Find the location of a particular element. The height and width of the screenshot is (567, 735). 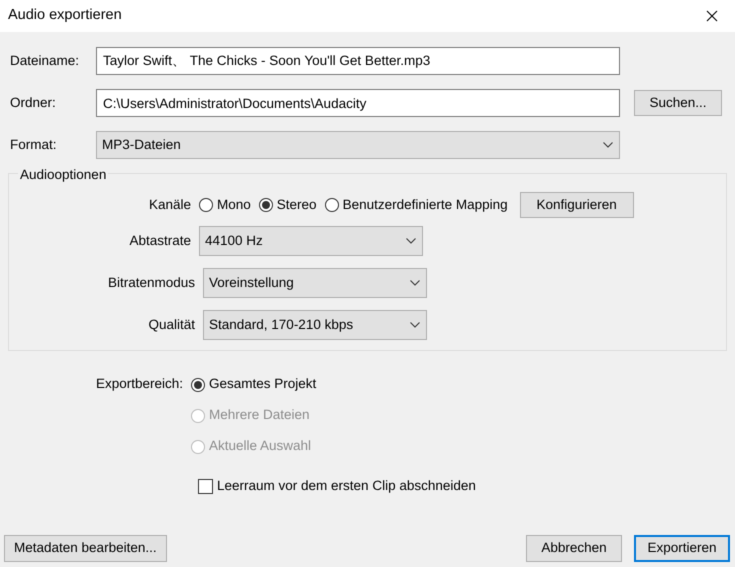

radio-button: Benutzerdefinierte Mapping is located at coordinates (416, 205).